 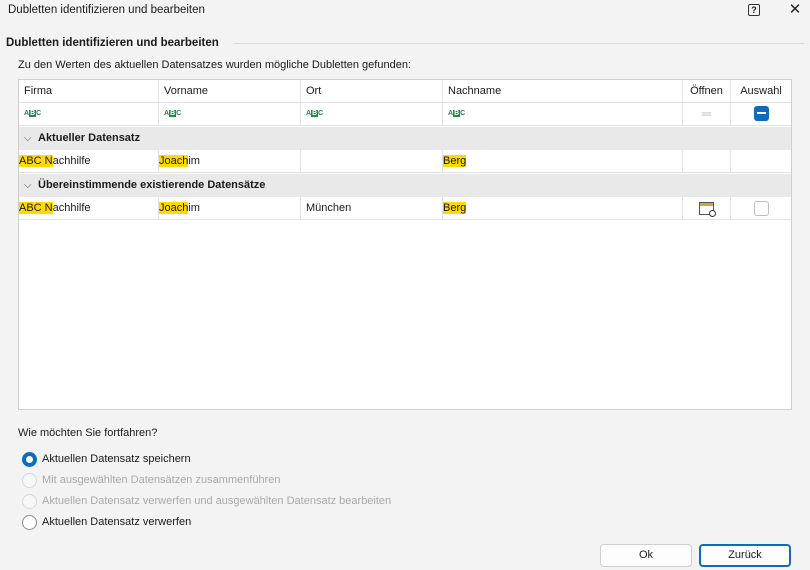 What do you see at coordinates (112, 43) in the screenshot?
I see `group-title: Dubletten identifizieren und bearbeiten` at bounding box center [112, 43].